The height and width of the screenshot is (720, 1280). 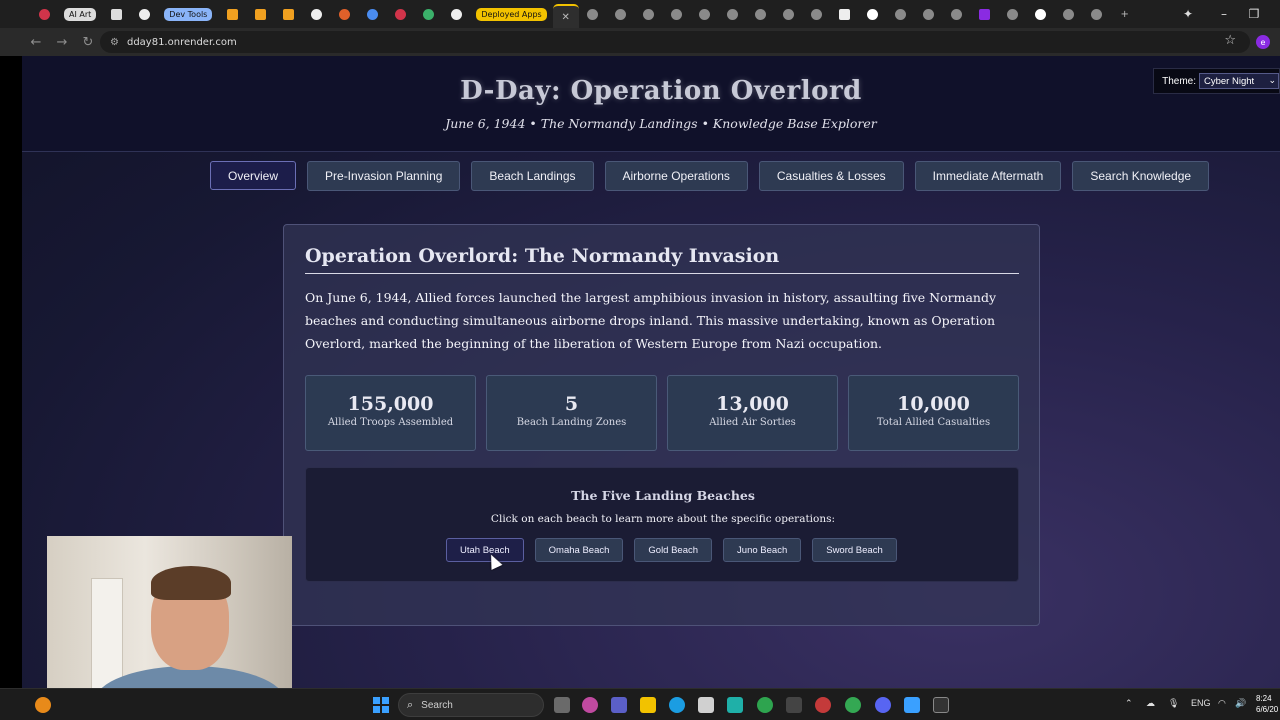 I want to click on tab-pre-invasion-planning: Pre-Invasion Planning, so click(x=384, y=176).